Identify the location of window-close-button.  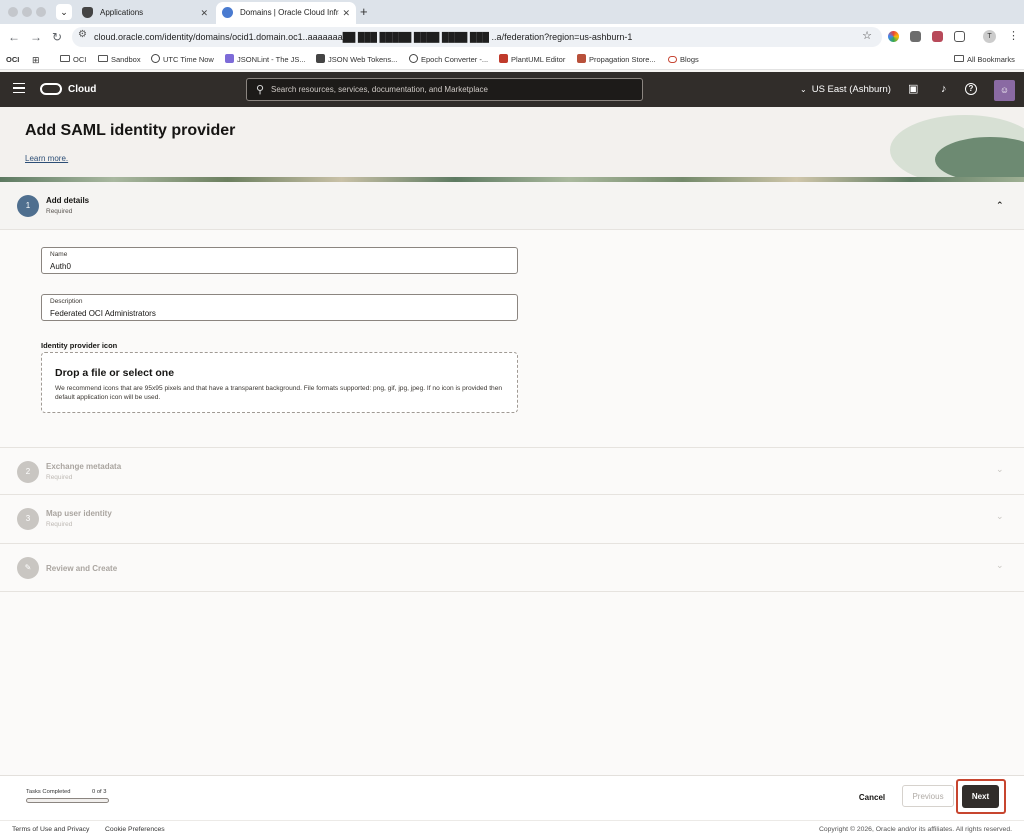
(13, 12).